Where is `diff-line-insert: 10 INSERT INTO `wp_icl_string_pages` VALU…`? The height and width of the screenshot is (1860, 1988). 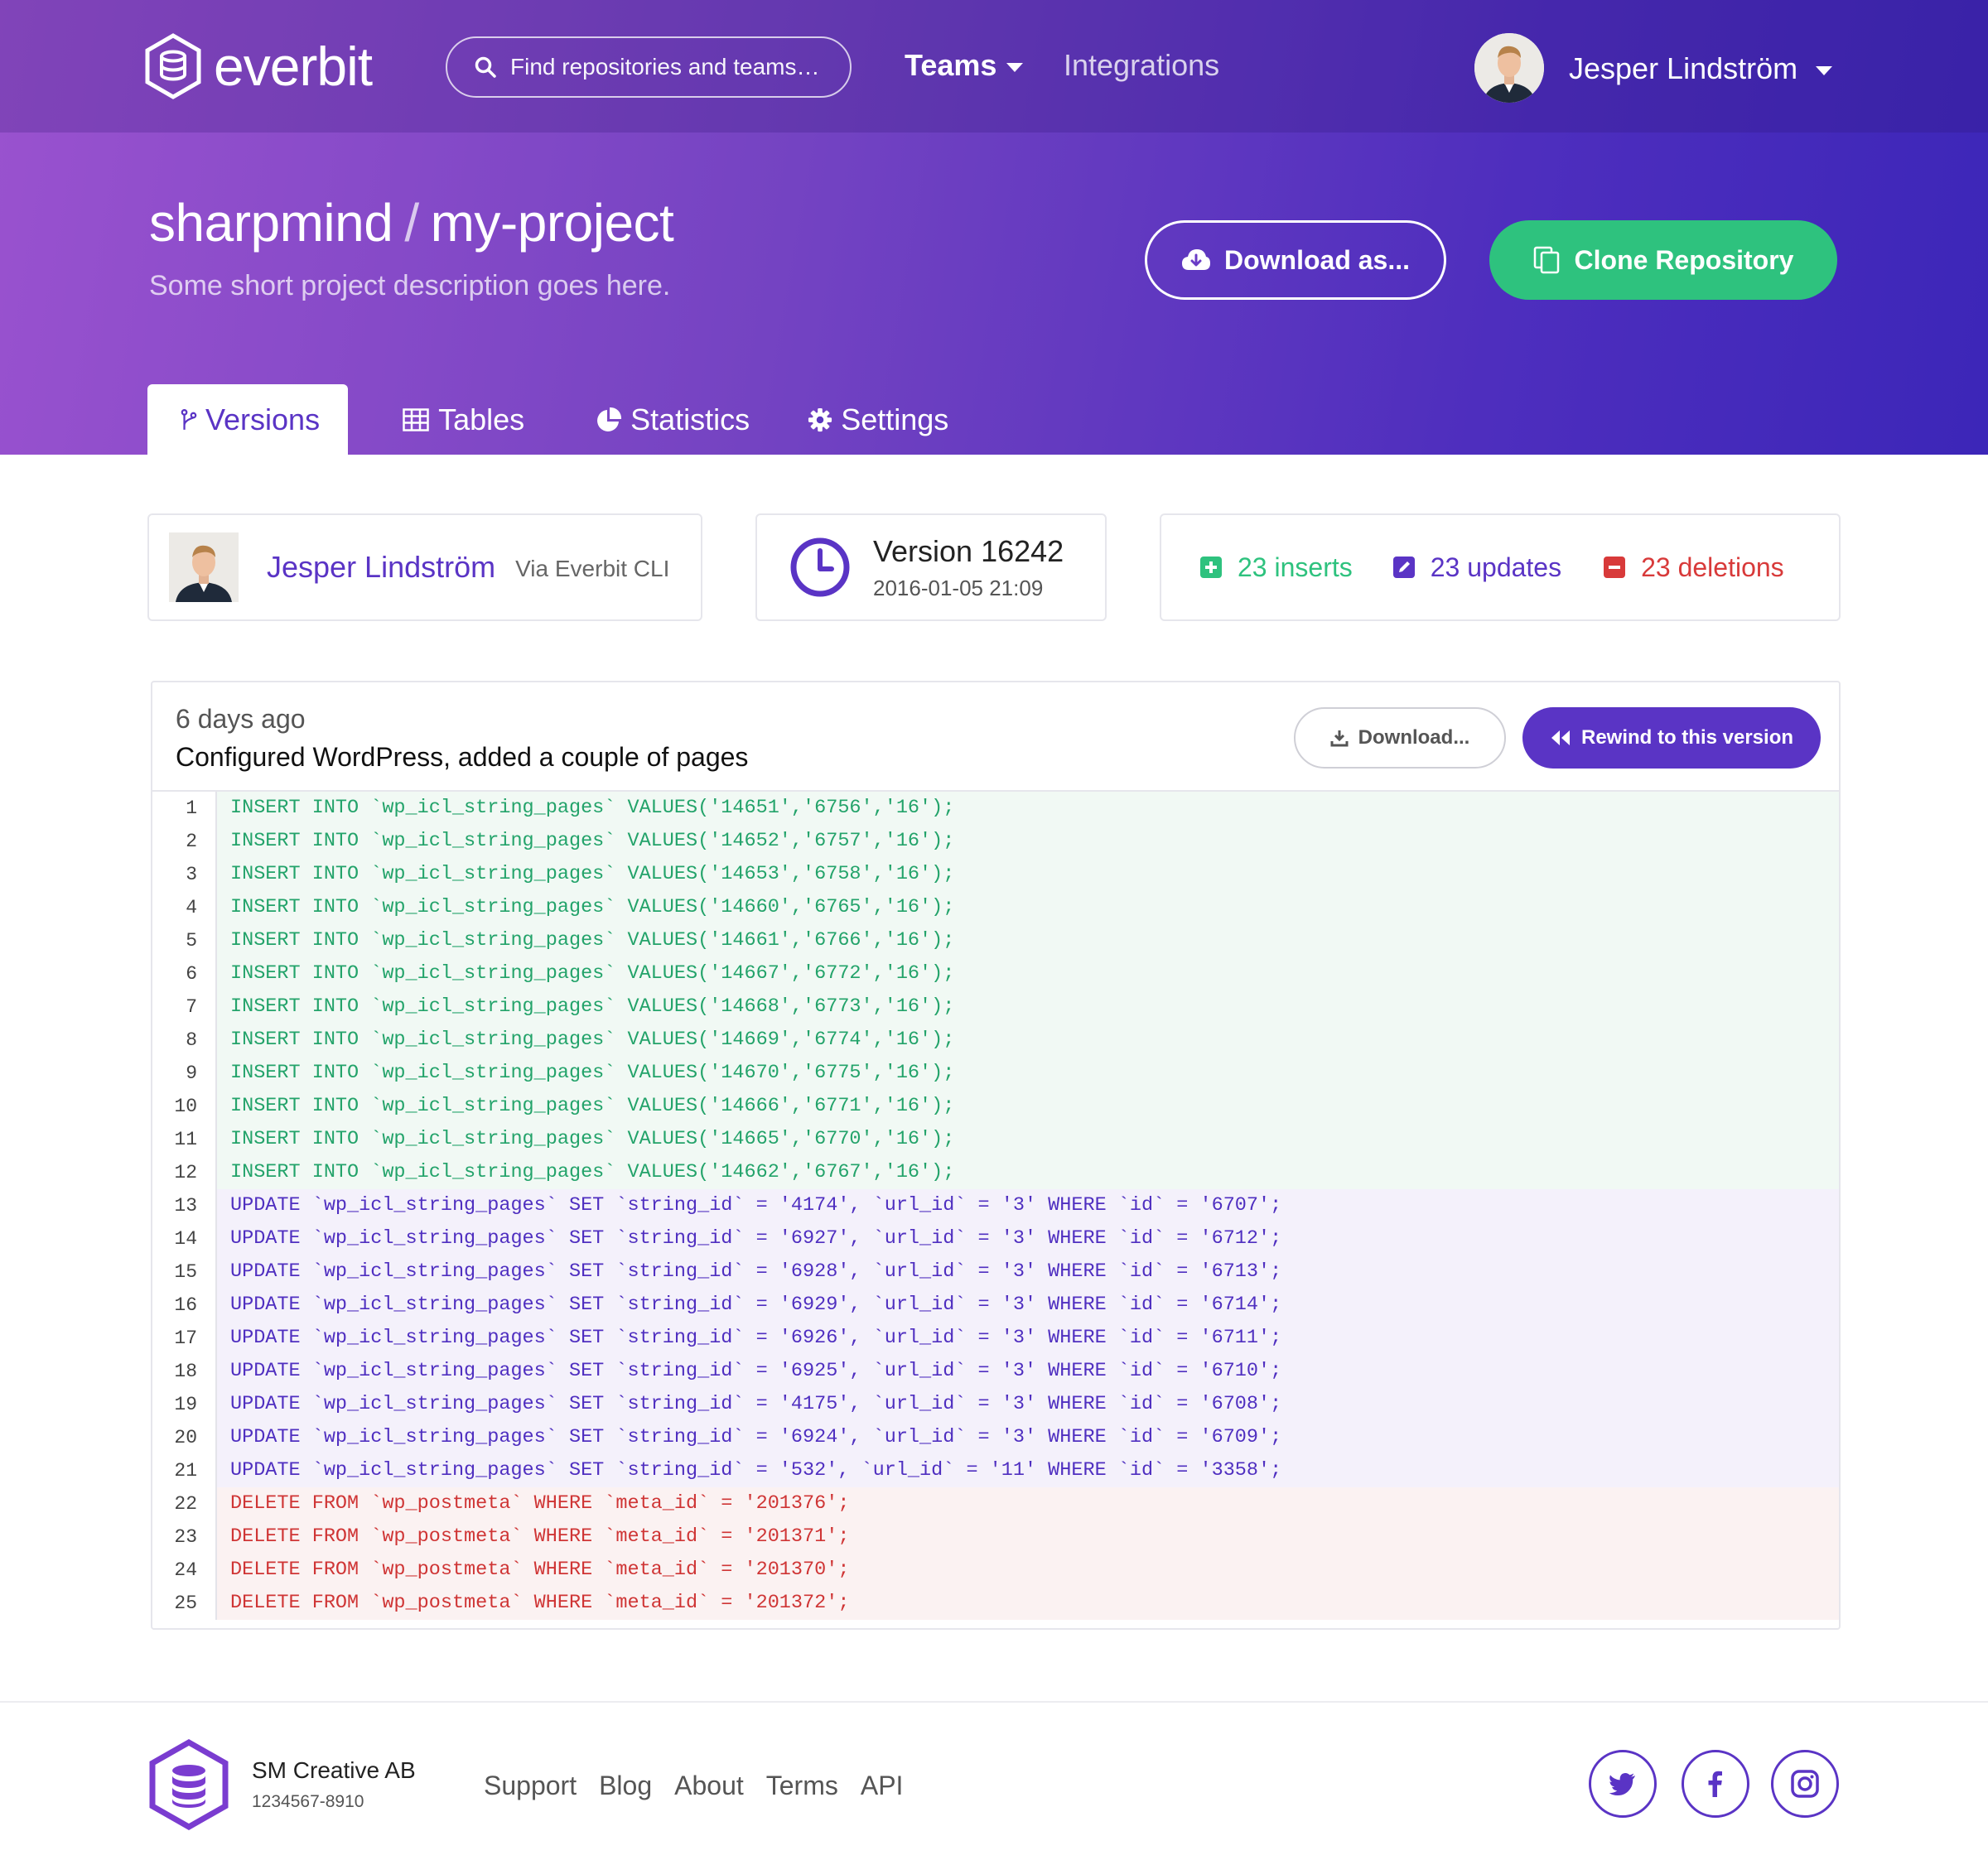
diff-line-insert: 10 INSERT INTO `wp_icl_string_pages` VALU… is located at coordinates (995, 1106).